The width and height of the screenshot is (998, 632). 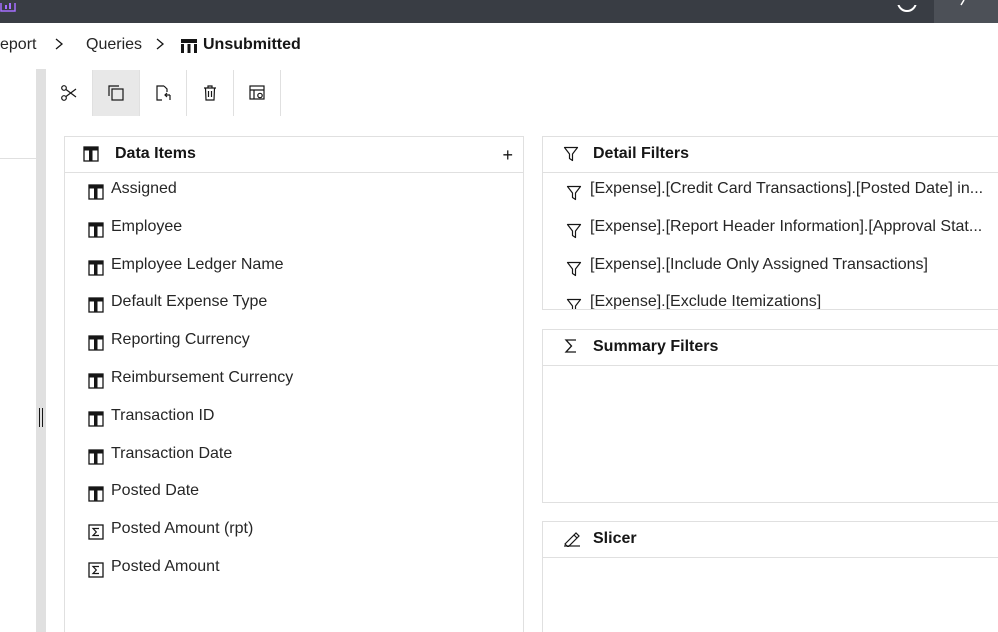 What do you see at coordinates (499, 46) in the screenshot?
I see `breadcrumb: eport Queries Unsubmitted` at bounding box center [499, 46].